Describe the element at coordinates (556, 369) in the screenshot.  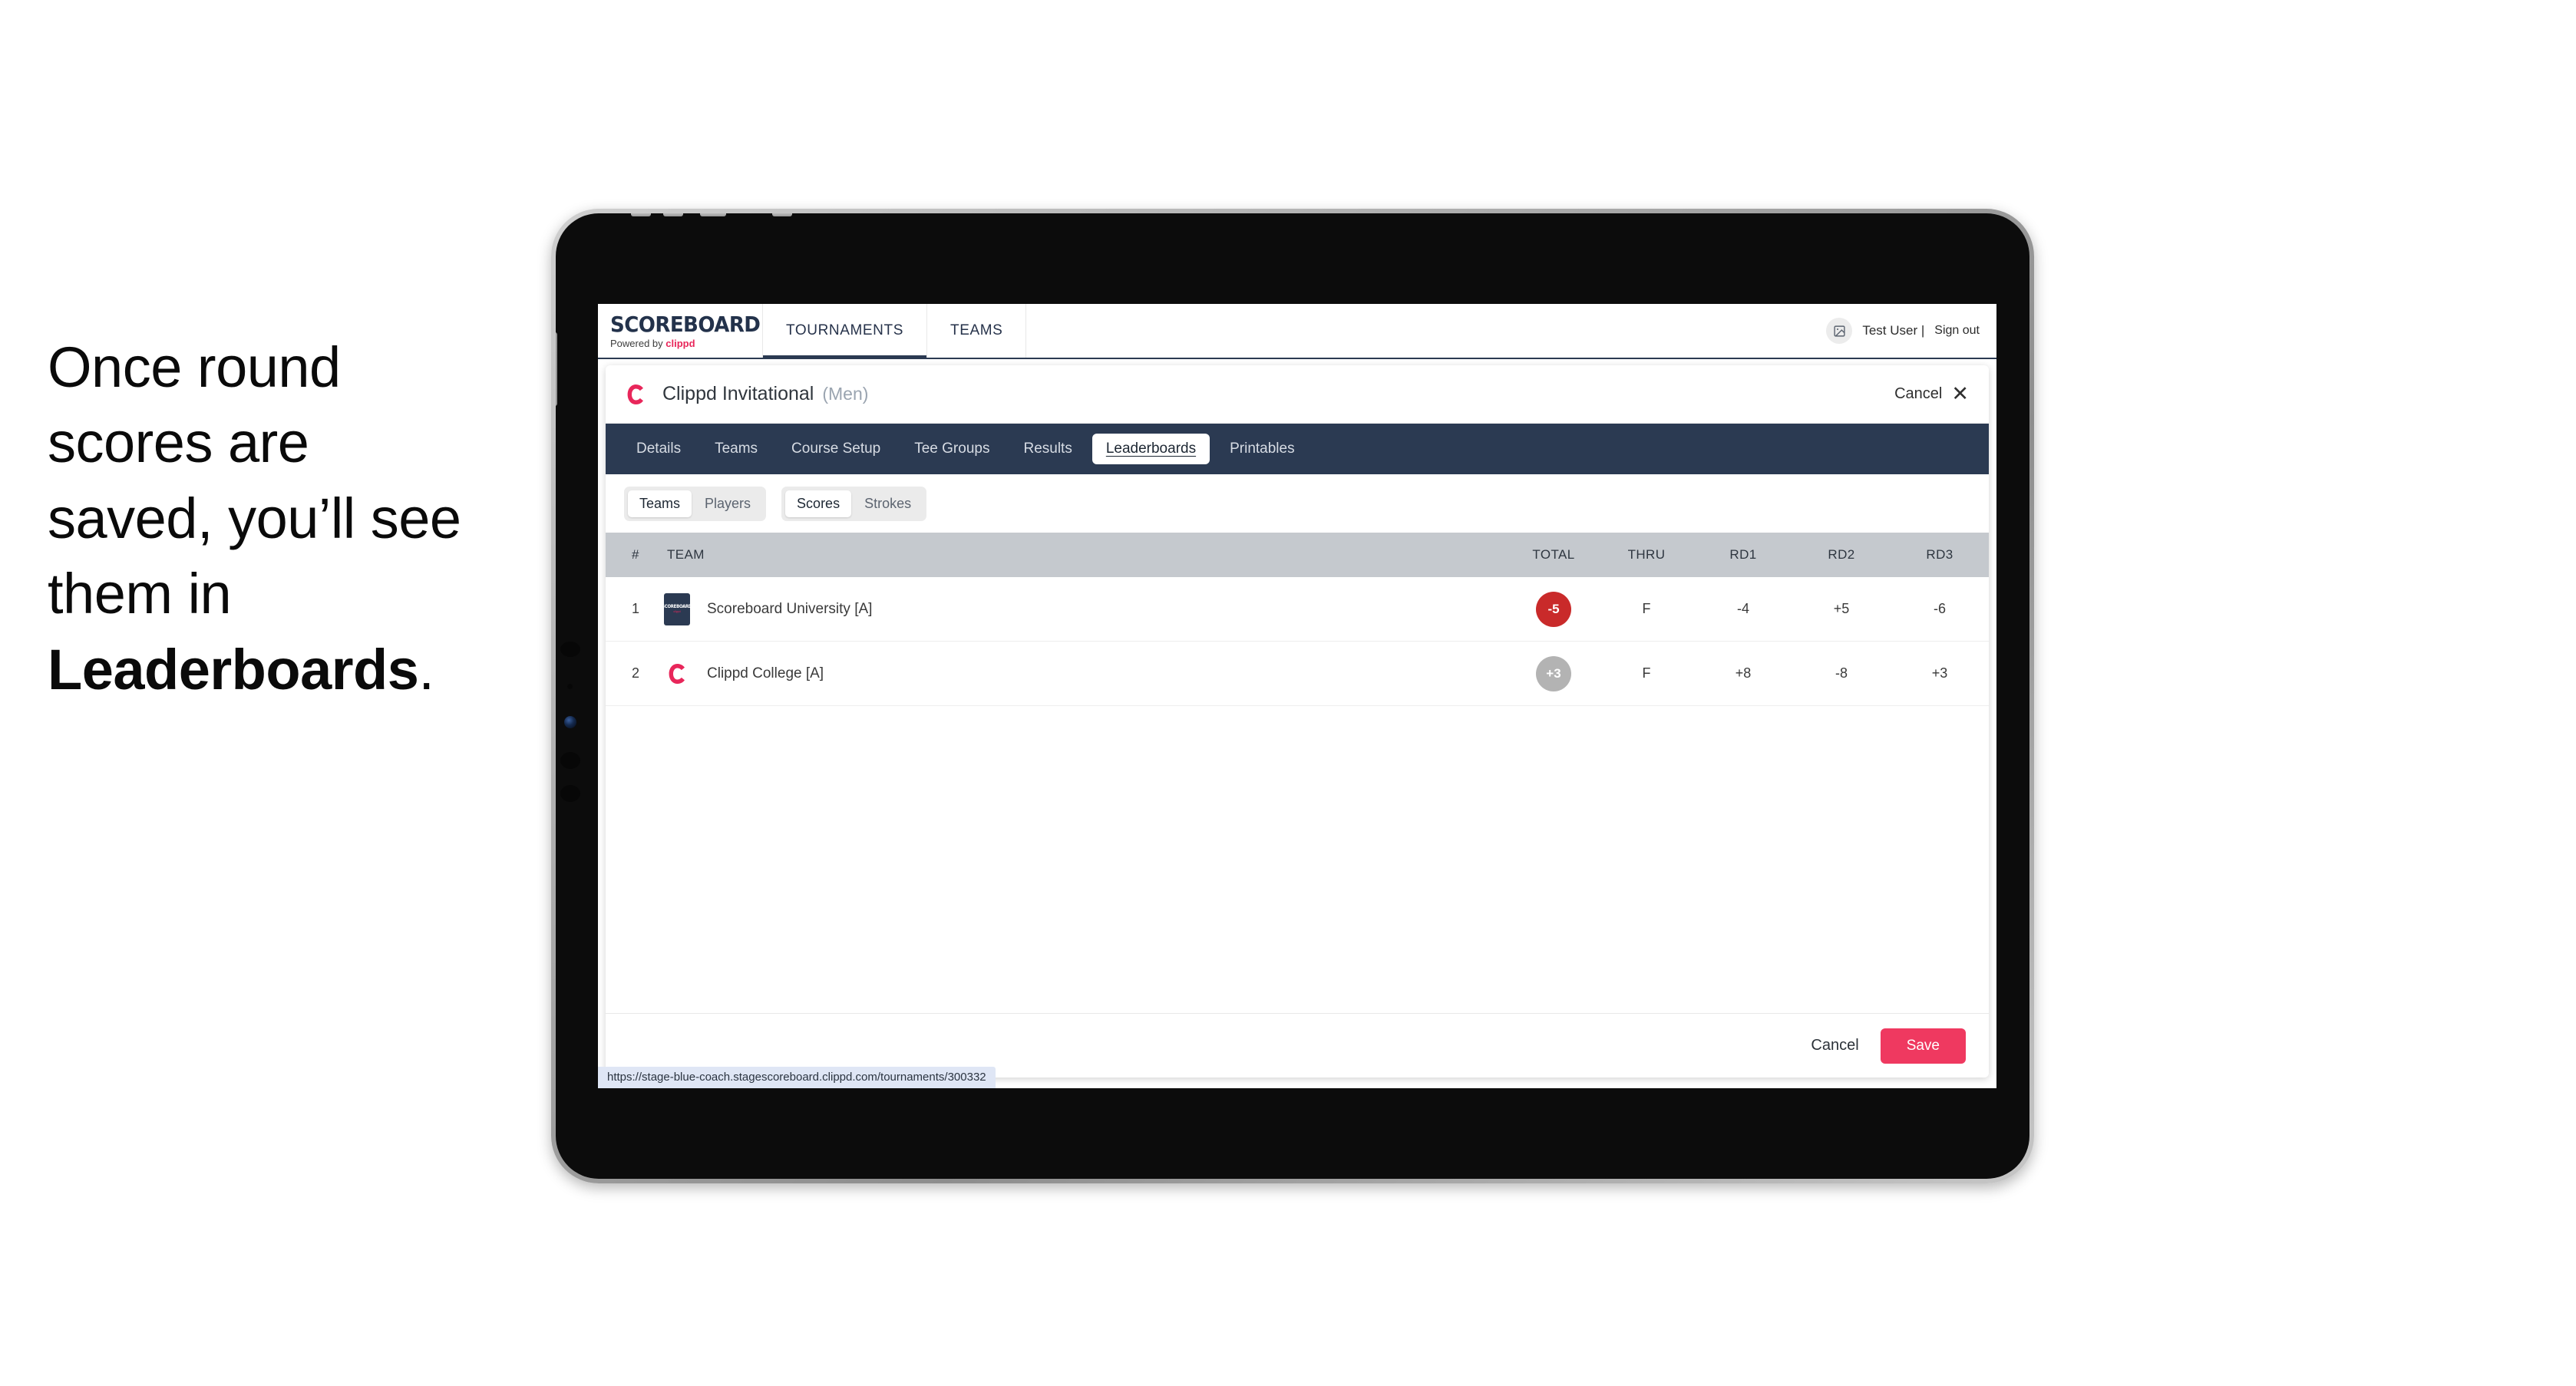
I see `tablet-side-button` at that location.